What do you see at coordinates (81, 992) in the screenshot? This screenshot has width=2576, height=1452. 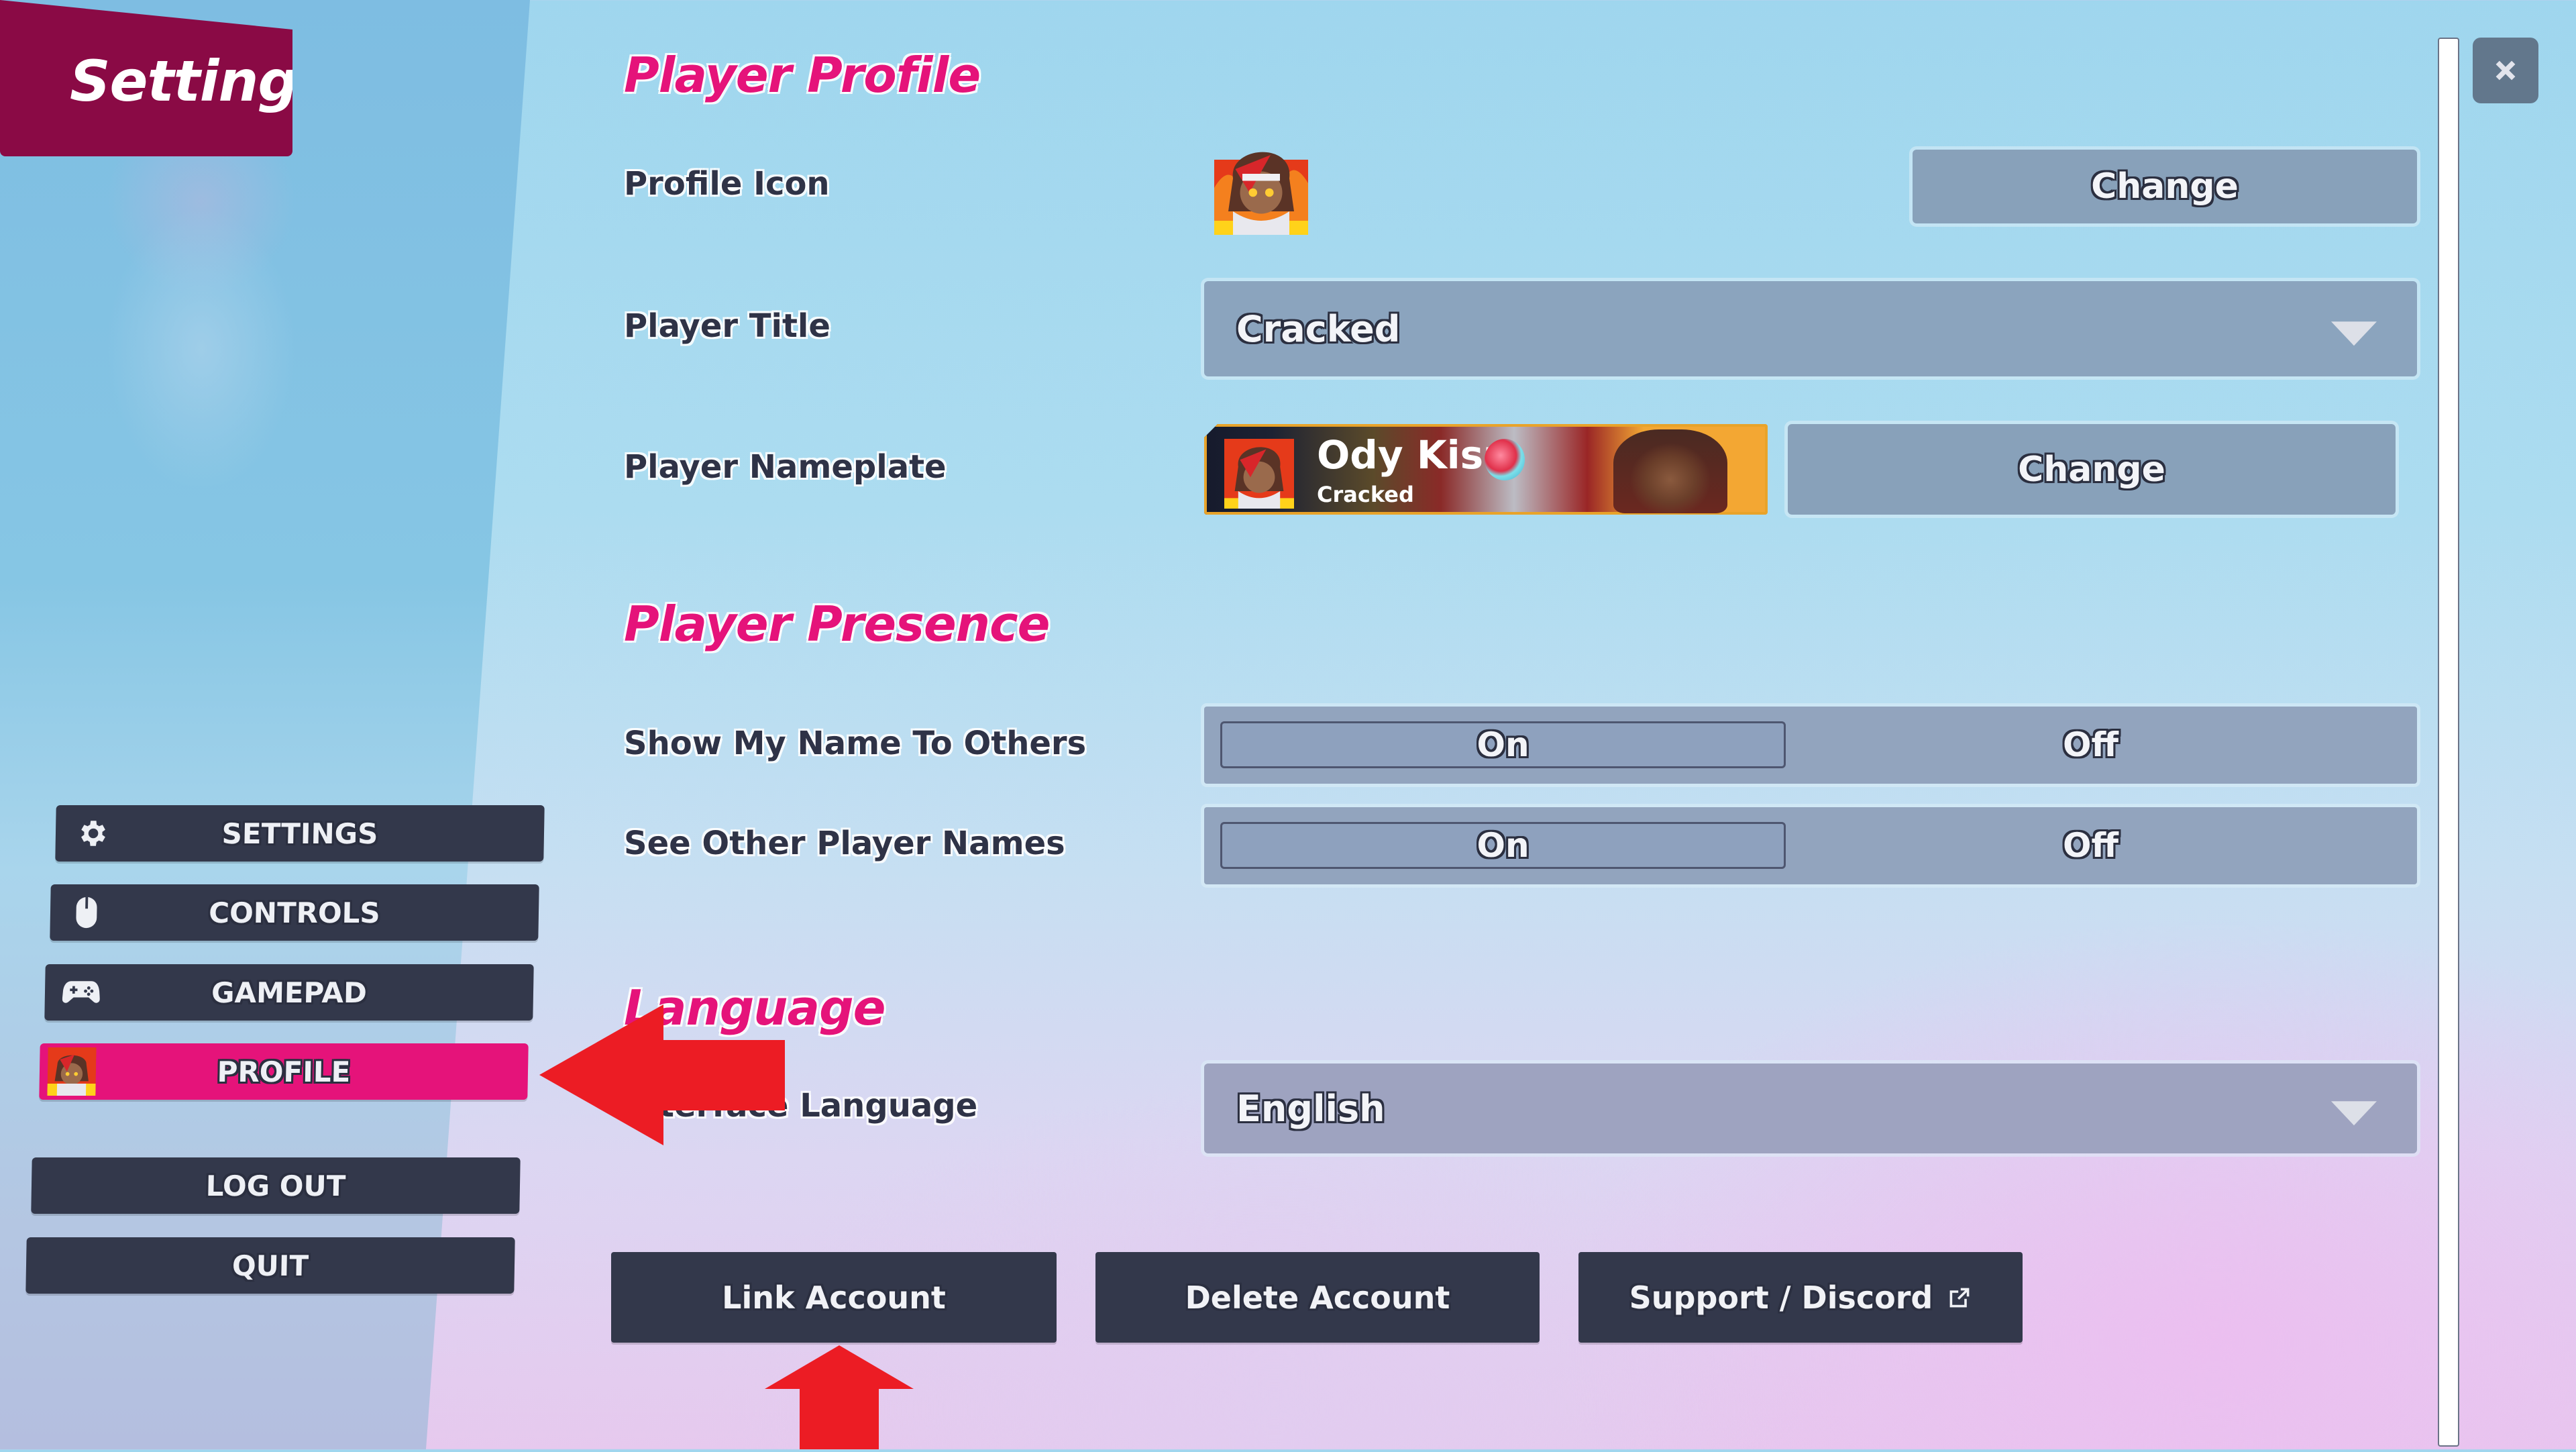 I see `gamepad-icon` at bounding box center [81, 992].